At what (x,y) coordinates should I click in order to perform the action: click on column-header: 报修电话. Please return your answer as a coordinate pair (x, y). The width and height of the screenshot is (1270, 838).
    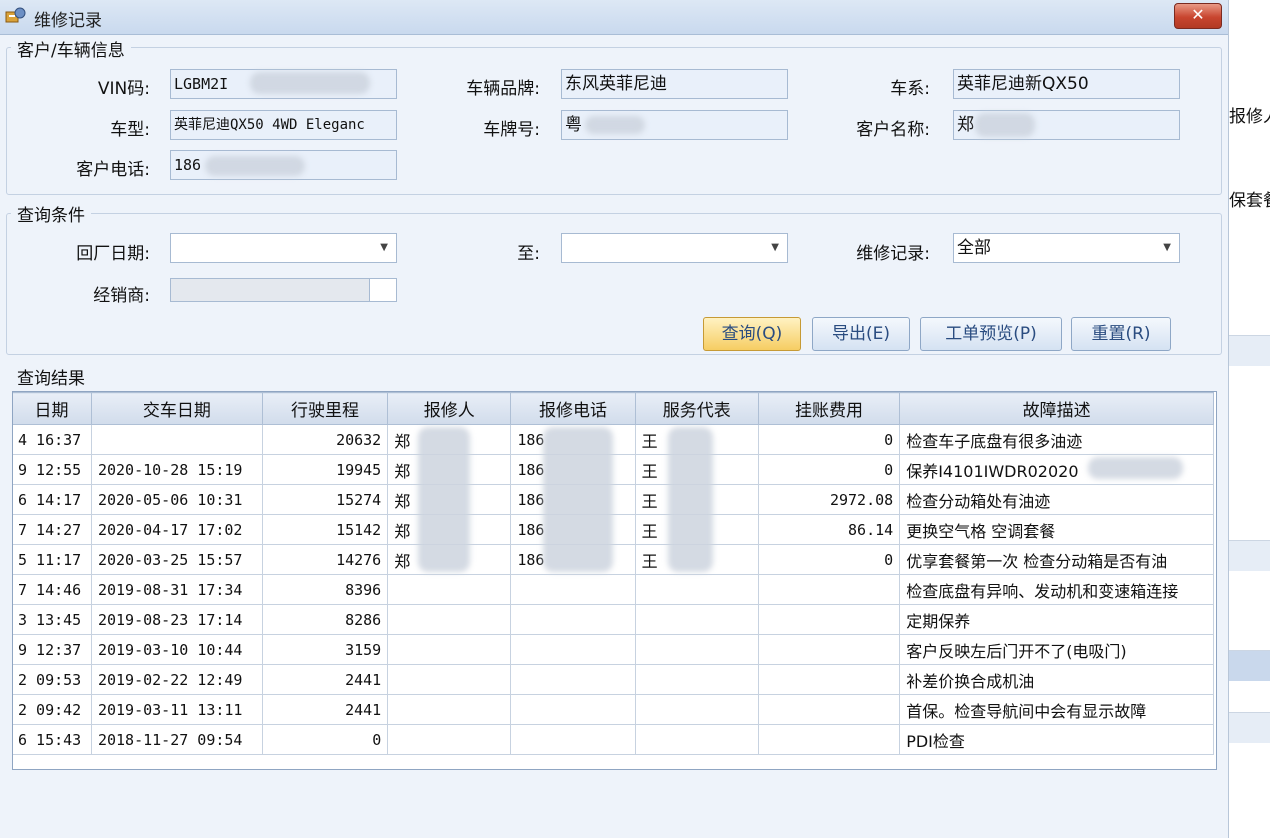
    Looking at the image, I should click on (573, 408).